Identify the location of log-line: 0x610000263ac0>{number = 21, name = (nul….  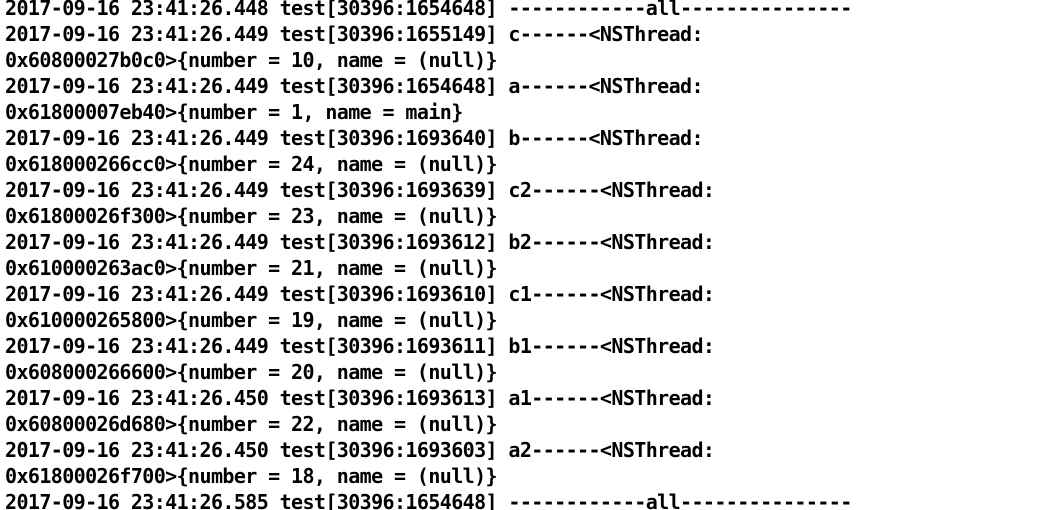
(251, 268).